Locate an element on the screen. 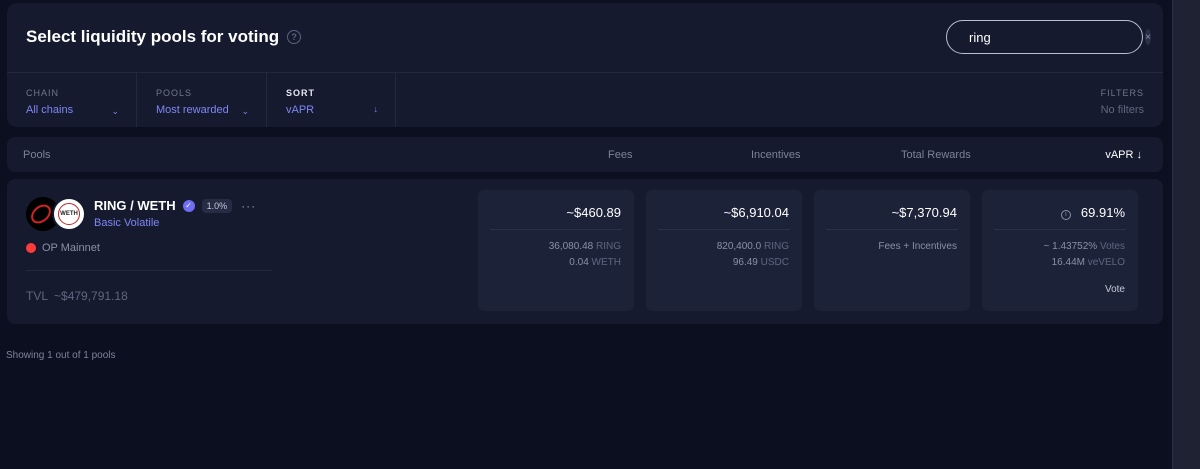 This screenshot has height=469, width=1200. pools-filter-label: POOLS is located at coordinates (174, 93).